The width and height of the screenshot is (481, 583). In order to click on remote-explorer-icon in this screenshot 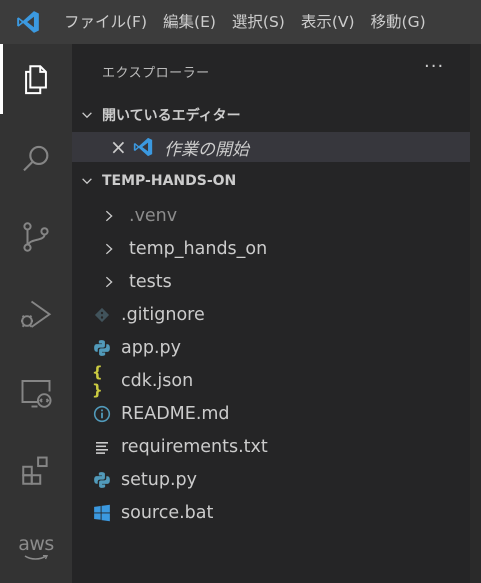, I will do `click(36, 393)`.